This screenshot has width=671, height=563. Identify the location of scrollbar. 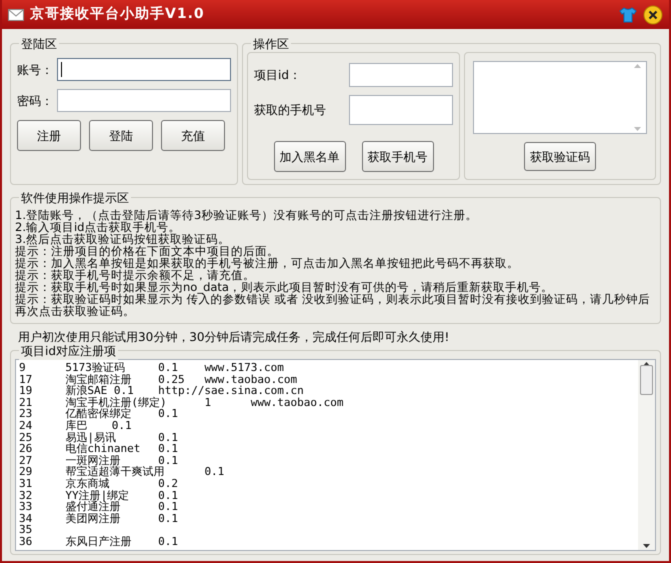
(646, 455).